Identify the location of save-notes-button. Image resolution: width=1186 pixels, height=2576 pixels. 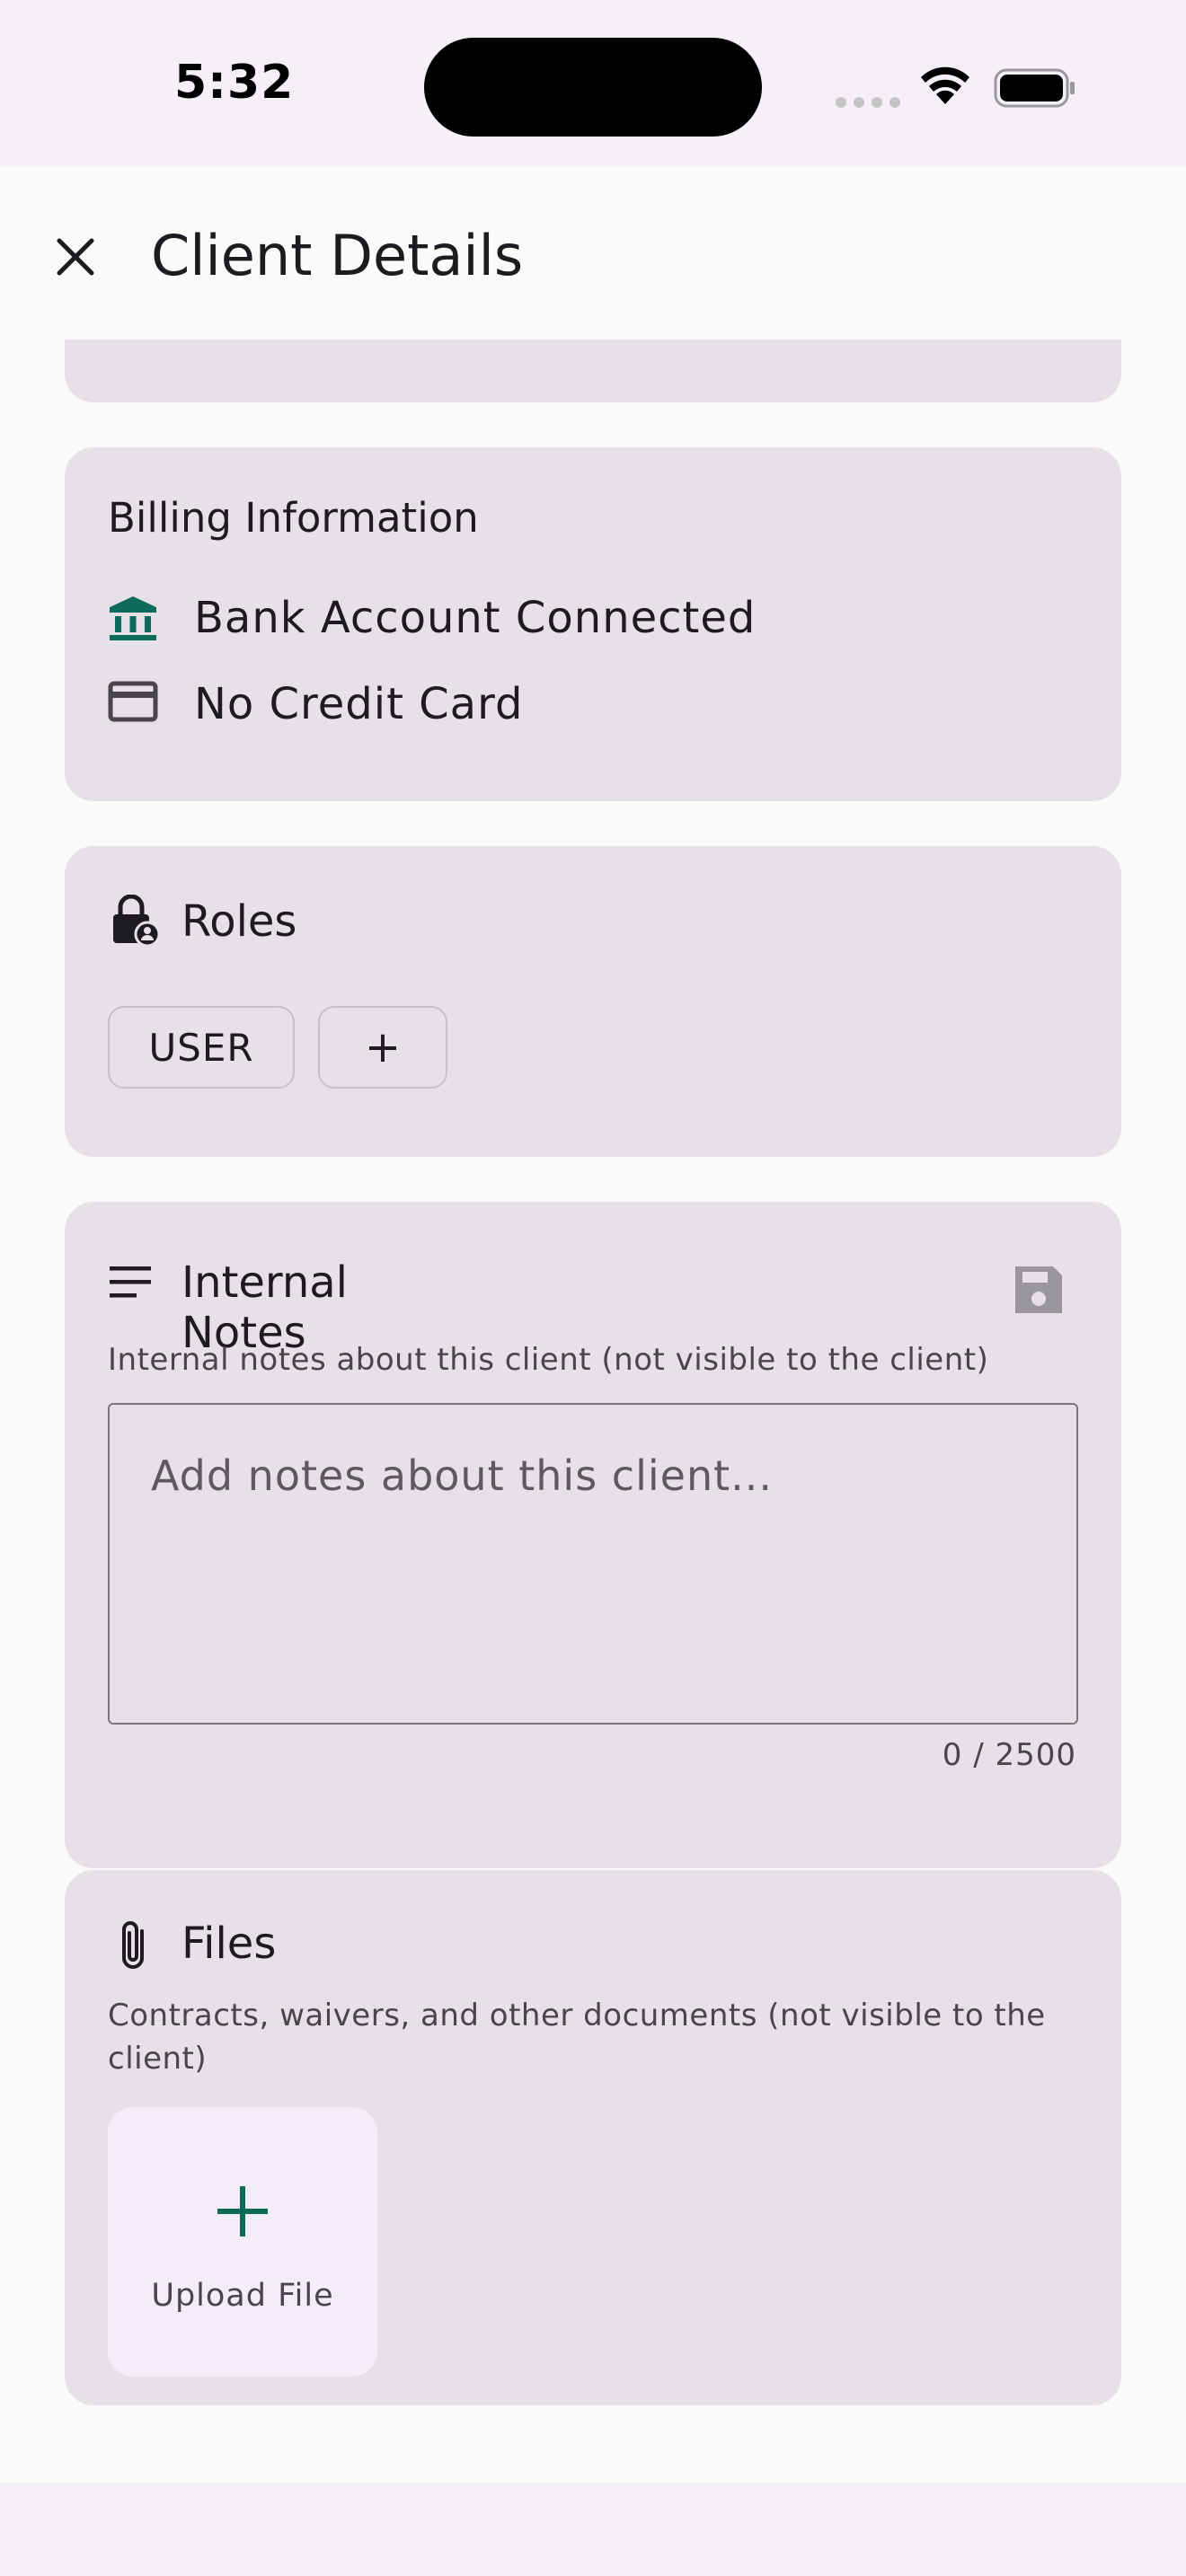
(1038, 1289).